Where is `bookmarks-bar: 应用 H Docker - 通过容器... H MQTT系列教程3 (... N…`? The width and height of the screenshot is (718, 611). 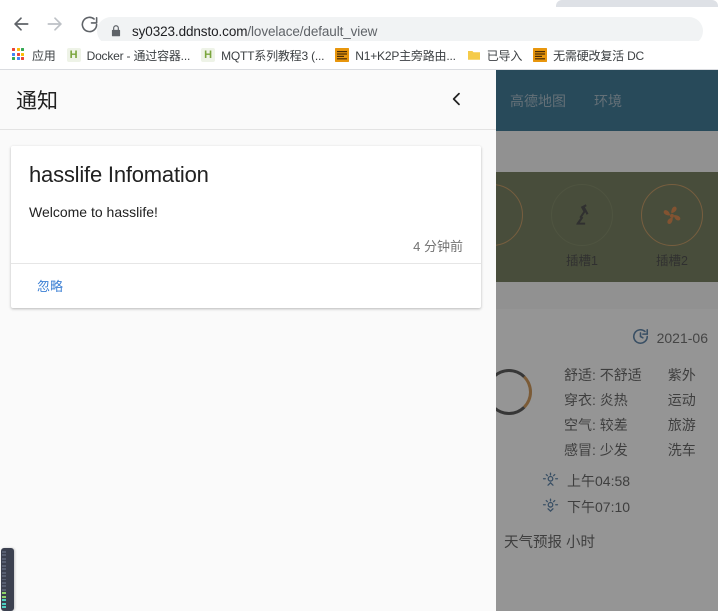
bookmarks-bar: 应用 H Docker - 通过容器... H MQTT系列教程3 (... N… is located at coordinates (359, 55).